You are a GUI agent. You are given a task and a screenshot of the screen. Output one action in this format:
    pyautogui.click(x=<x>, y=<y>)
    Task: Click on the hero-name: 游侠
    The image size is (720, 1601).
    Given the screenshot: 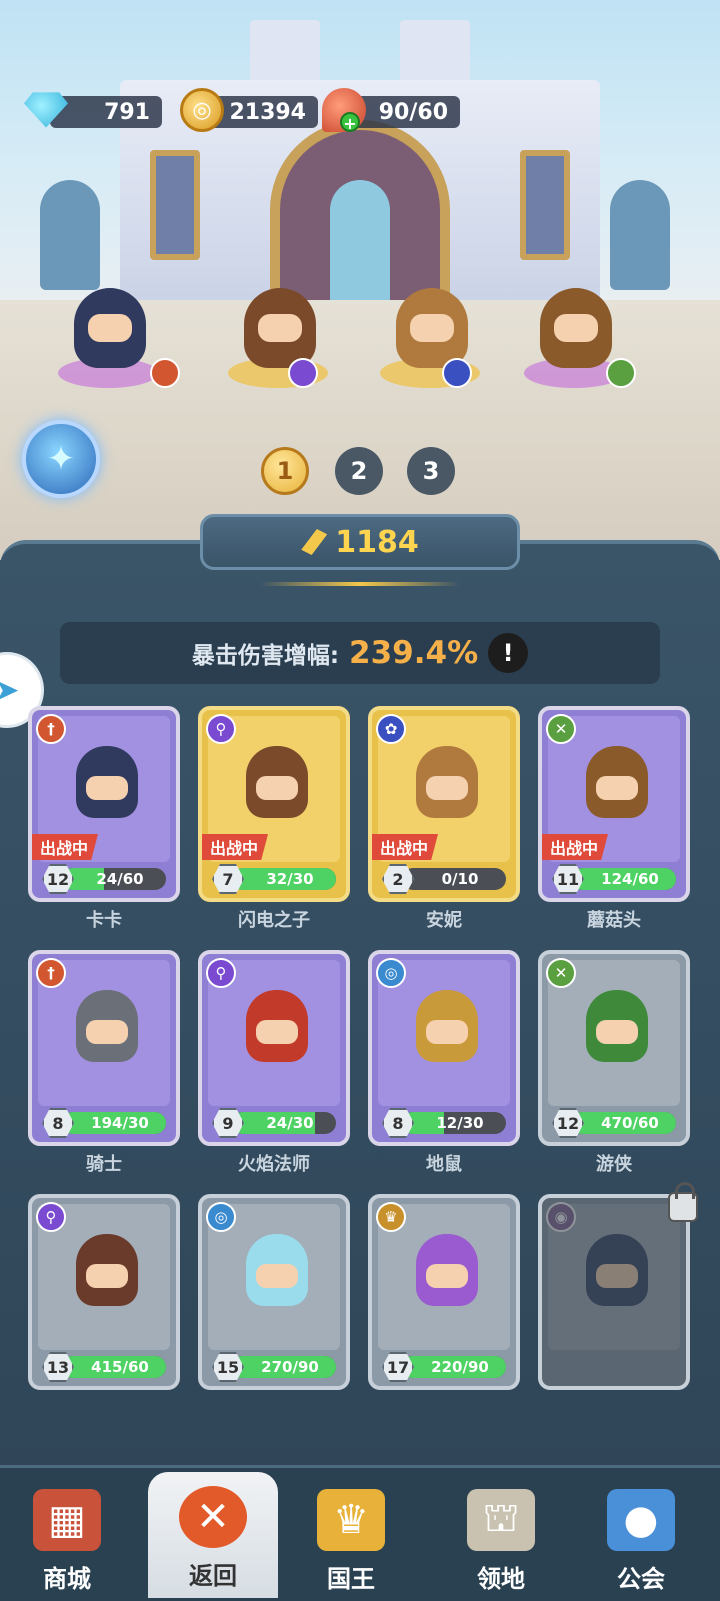 What is the action you would take?
    pyautogui.click(x=614, y=1164)
    